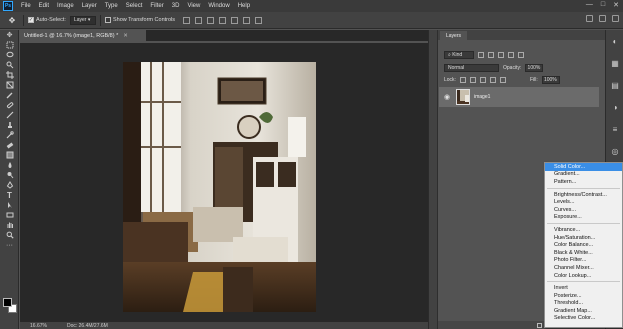  What do you see at coordinates (614, 41) in the screenshot?
I see `color-panel-icon: ◐` at bounding box center [614, 41].